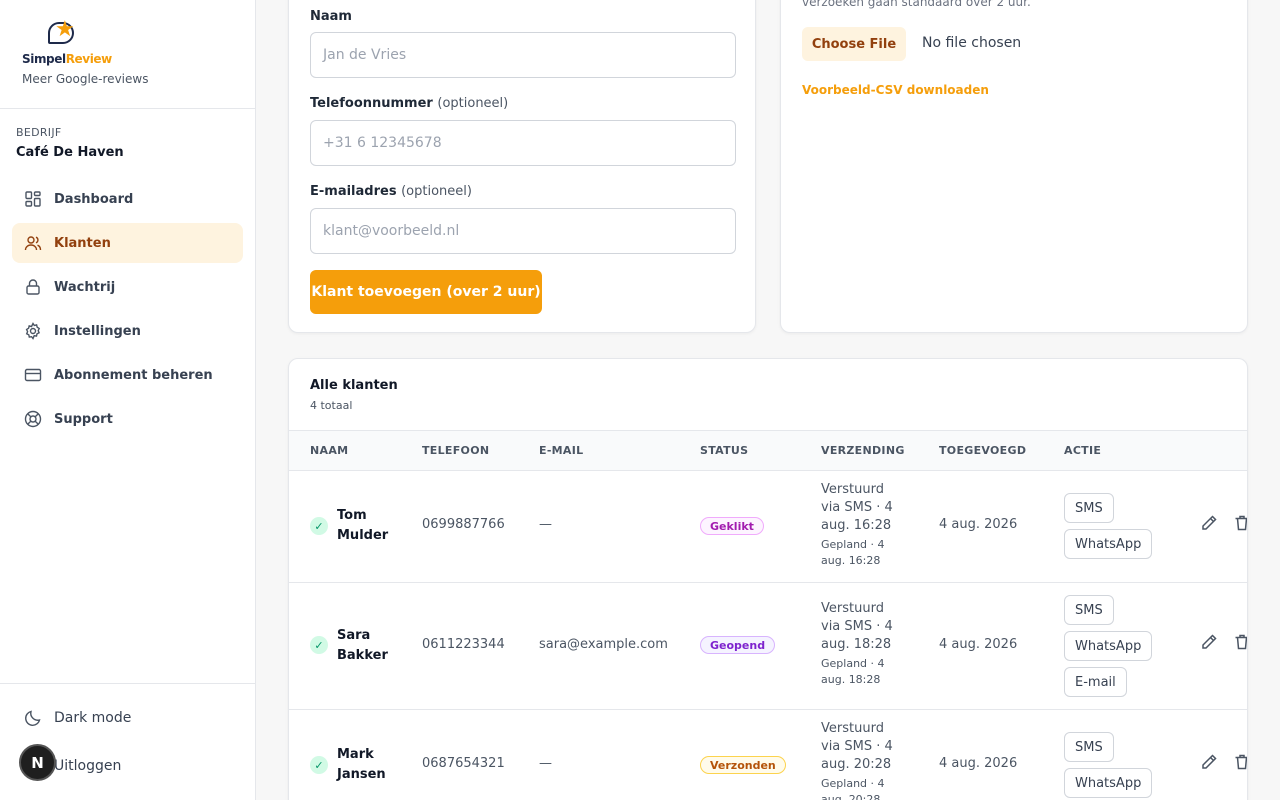 This screenshot has height=800, width=1280. Describe the element at coordinates (331, 405) in the screenshot. I see `table-count: 4 totaal` at that location.